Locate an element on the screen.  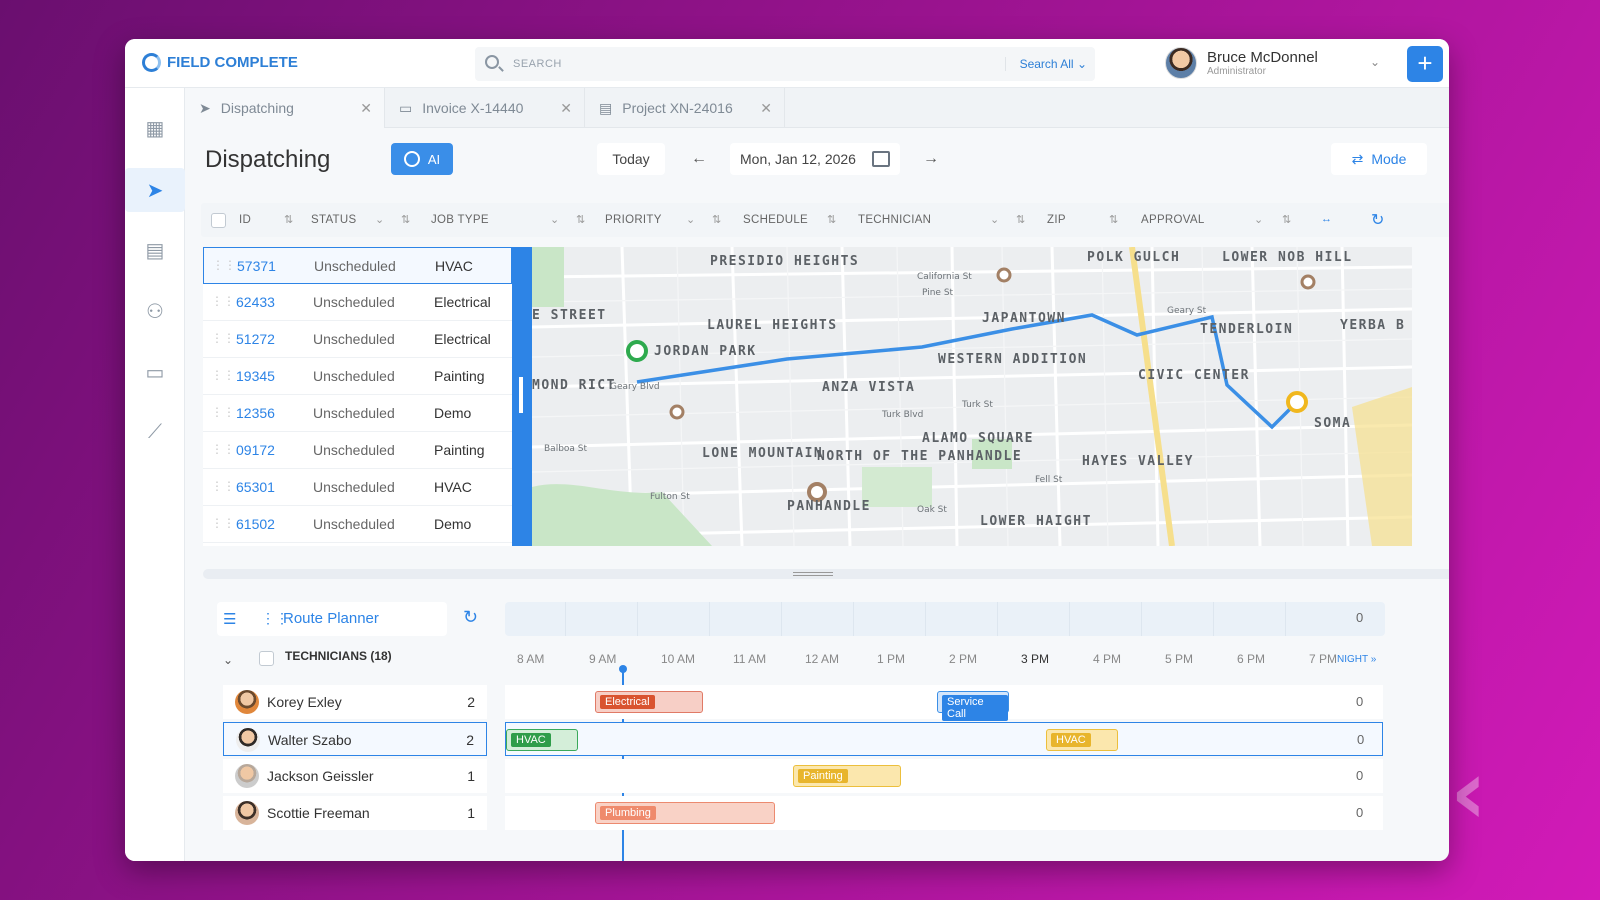
table-row: ⋮⋮ 19345 Unscheduled Painting is located at coordinates (357, 376).